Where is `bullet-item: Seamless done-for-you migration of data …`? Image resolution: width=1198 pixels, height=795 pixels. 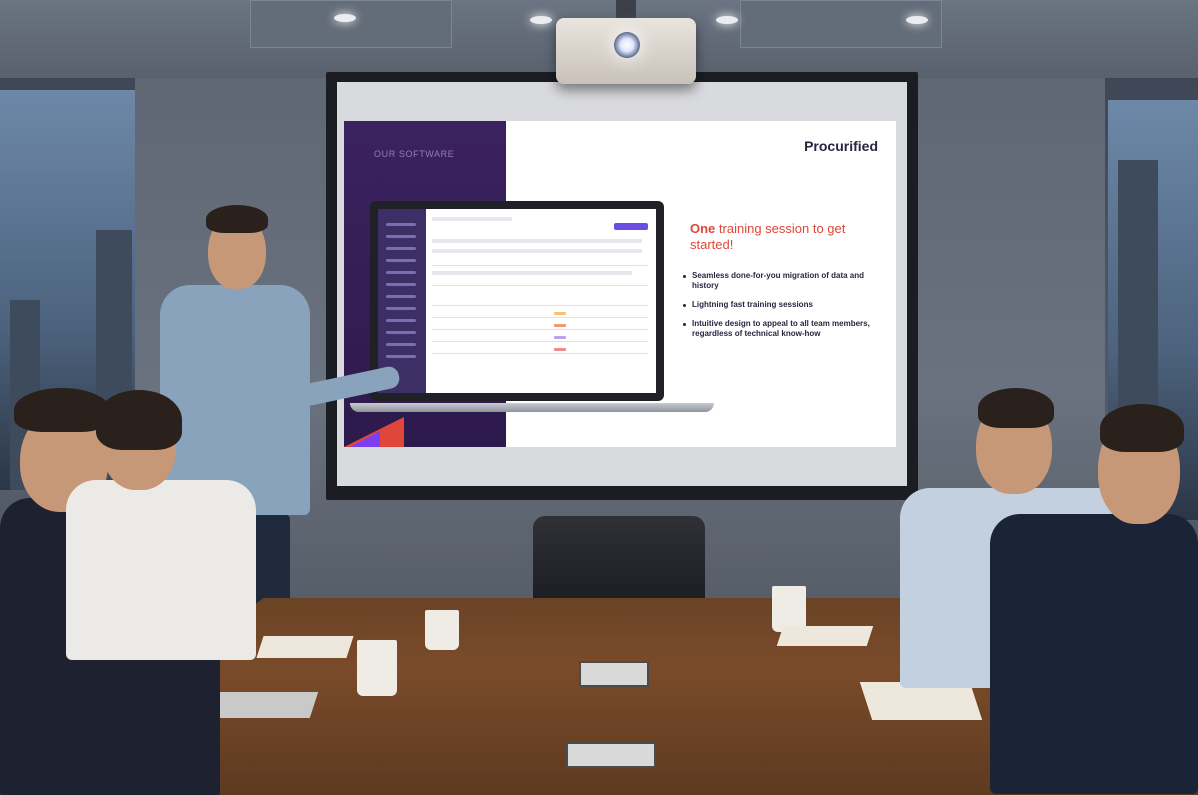
bullet-item: Seamless done-for-you migration of data … is located at coordinates (777, 281).